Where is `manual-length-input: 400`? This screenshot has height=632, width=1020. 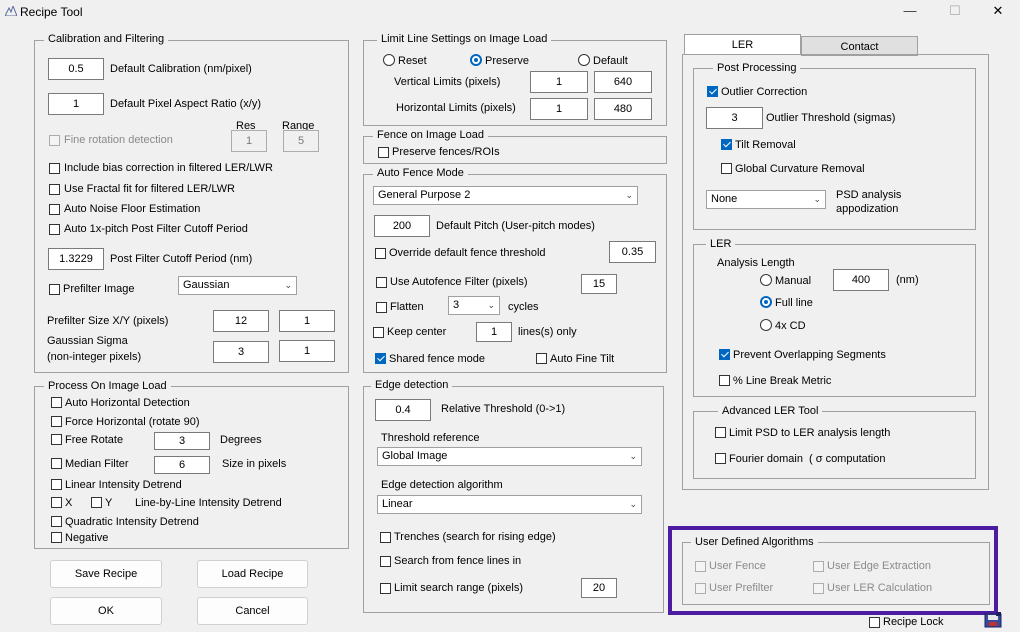
manual-length-input: 400 is located at coordinates (861, 280).